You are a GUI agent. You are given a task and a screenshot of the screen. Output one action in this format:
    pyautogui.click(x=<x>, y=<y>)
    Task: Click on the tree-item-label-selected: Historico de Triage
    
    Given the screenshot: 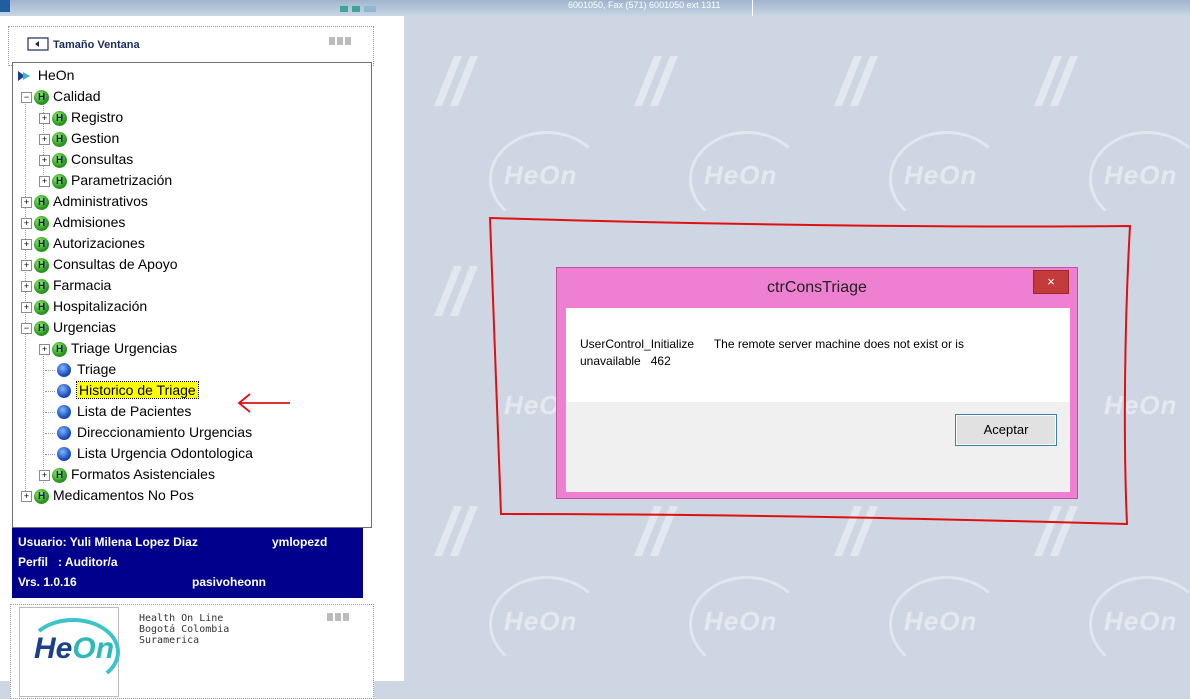 What is the action you would take?
    pyautogui.click(x=137, y=390)
    